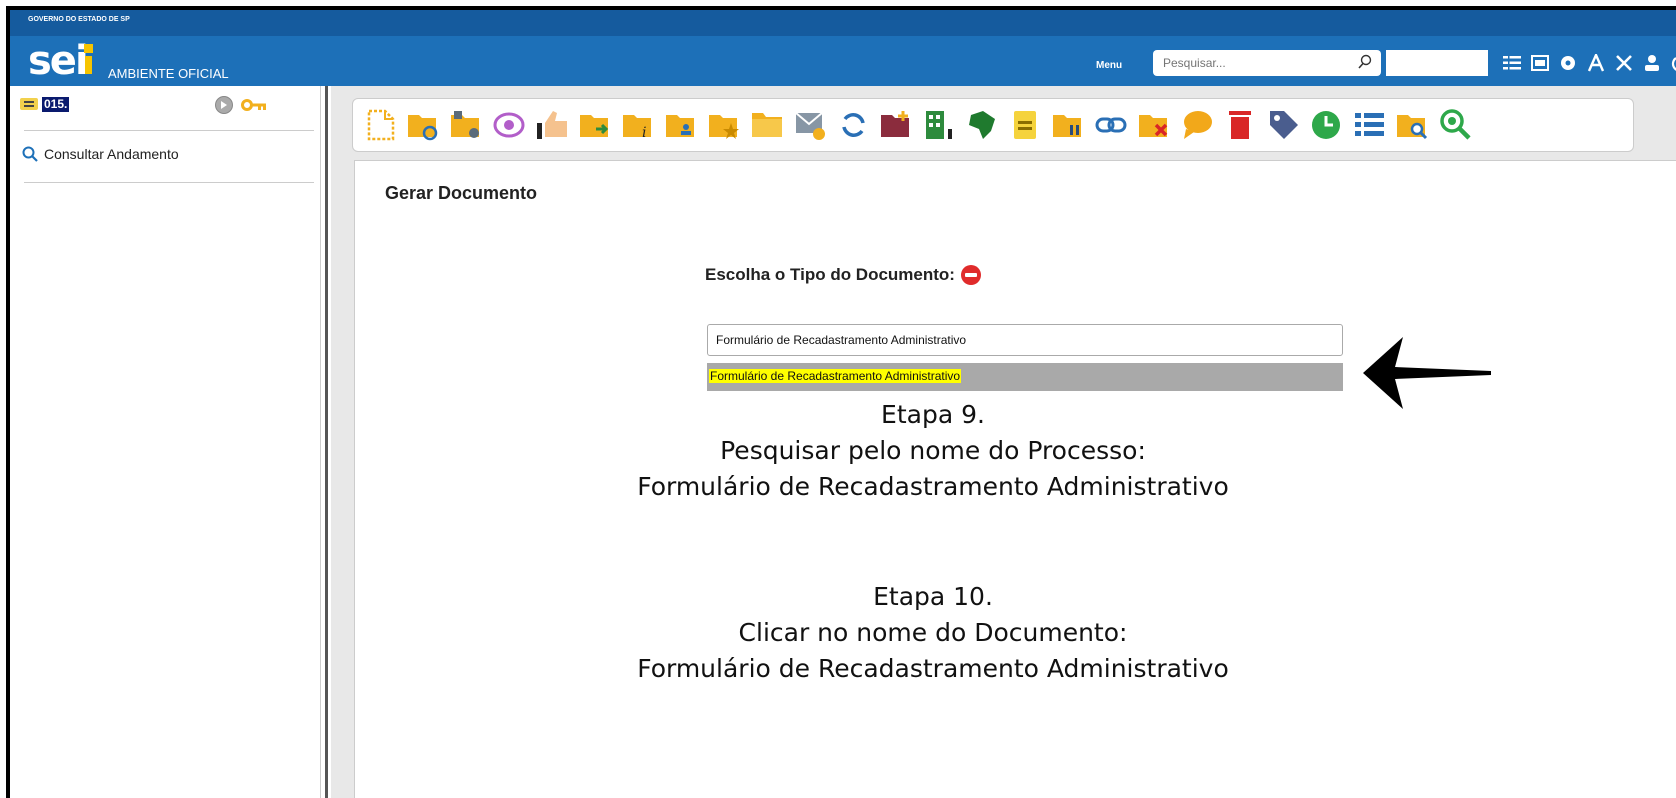 Image resolution: width=1676 pixels, height=798 pixels. Describe the element at coordinates (853, 125) in the screenshot. I see `refresh-icon` at that location.